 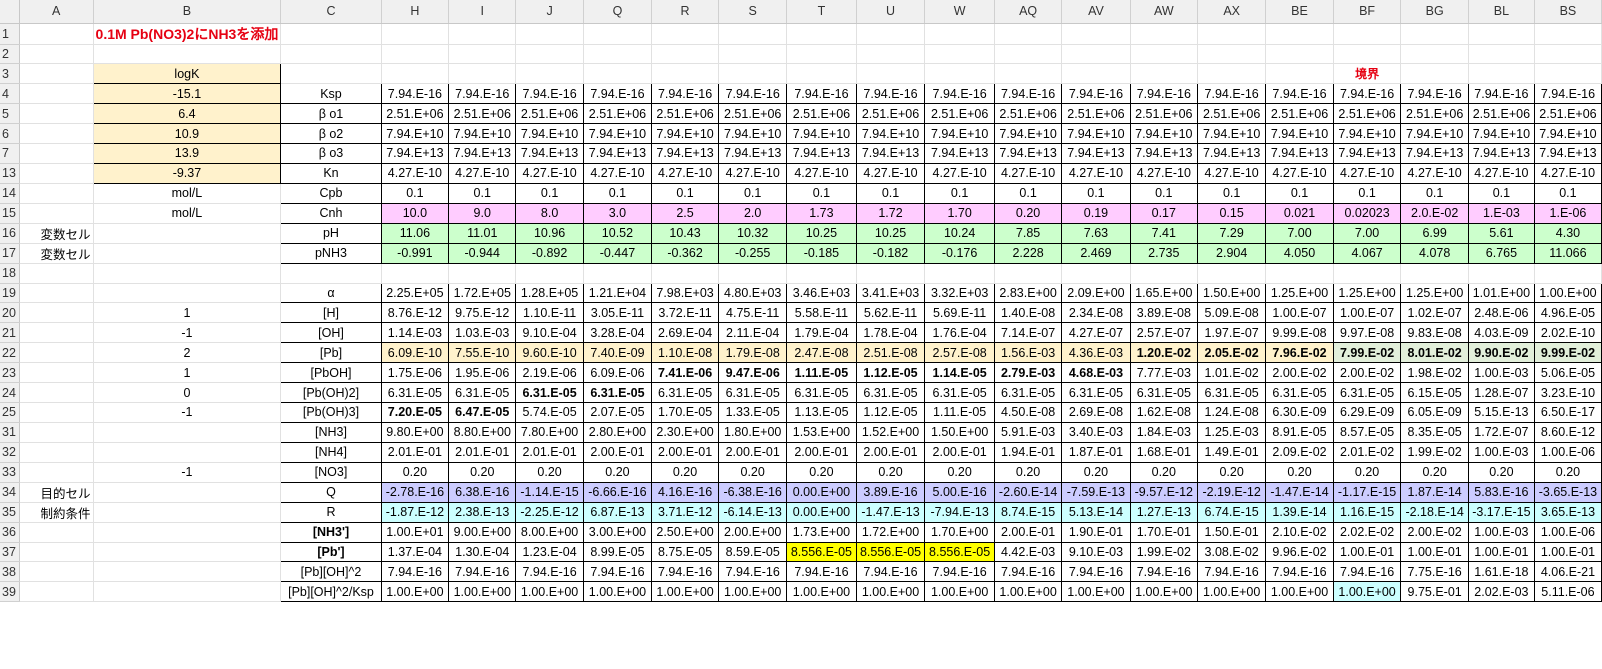 I want to click on value-cell: 7.99.E-02, so click(x=1367, y=353).